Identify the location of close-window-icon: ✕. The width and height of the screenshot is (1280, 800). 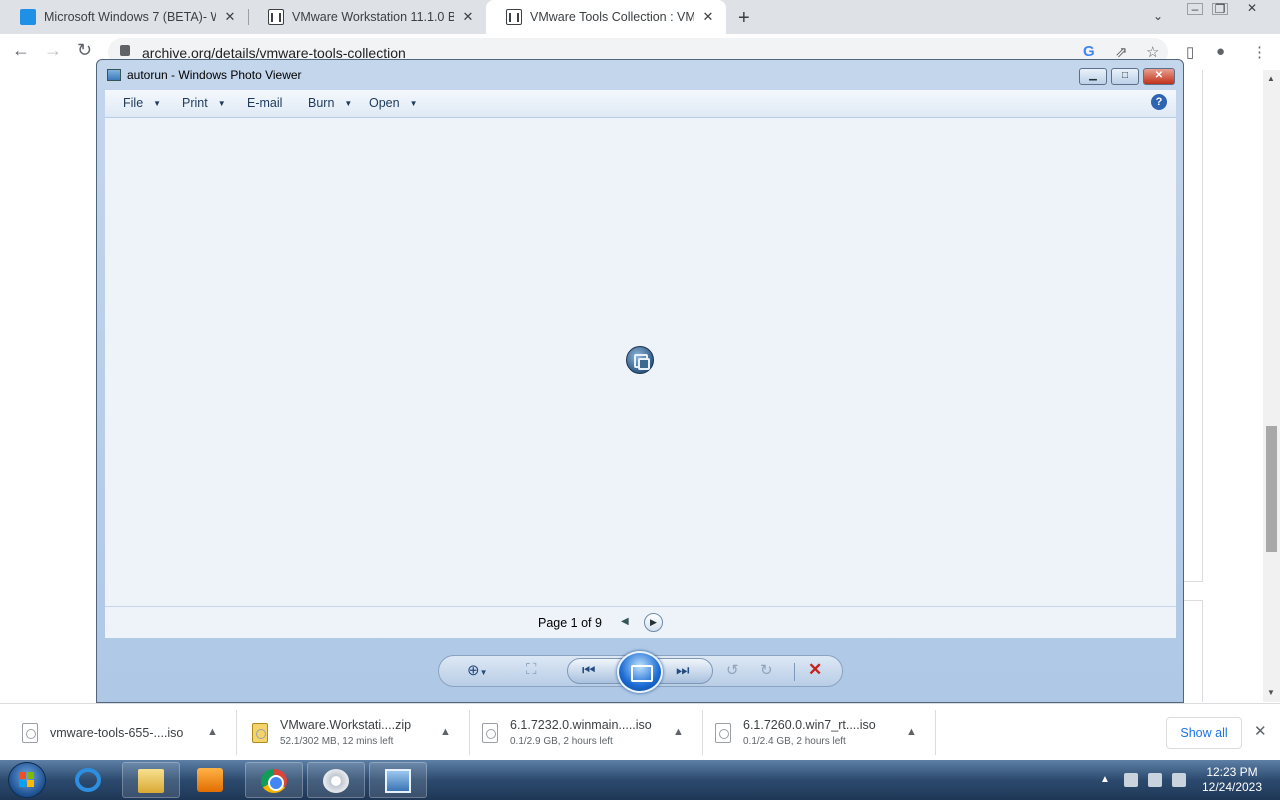
(1159, 76).